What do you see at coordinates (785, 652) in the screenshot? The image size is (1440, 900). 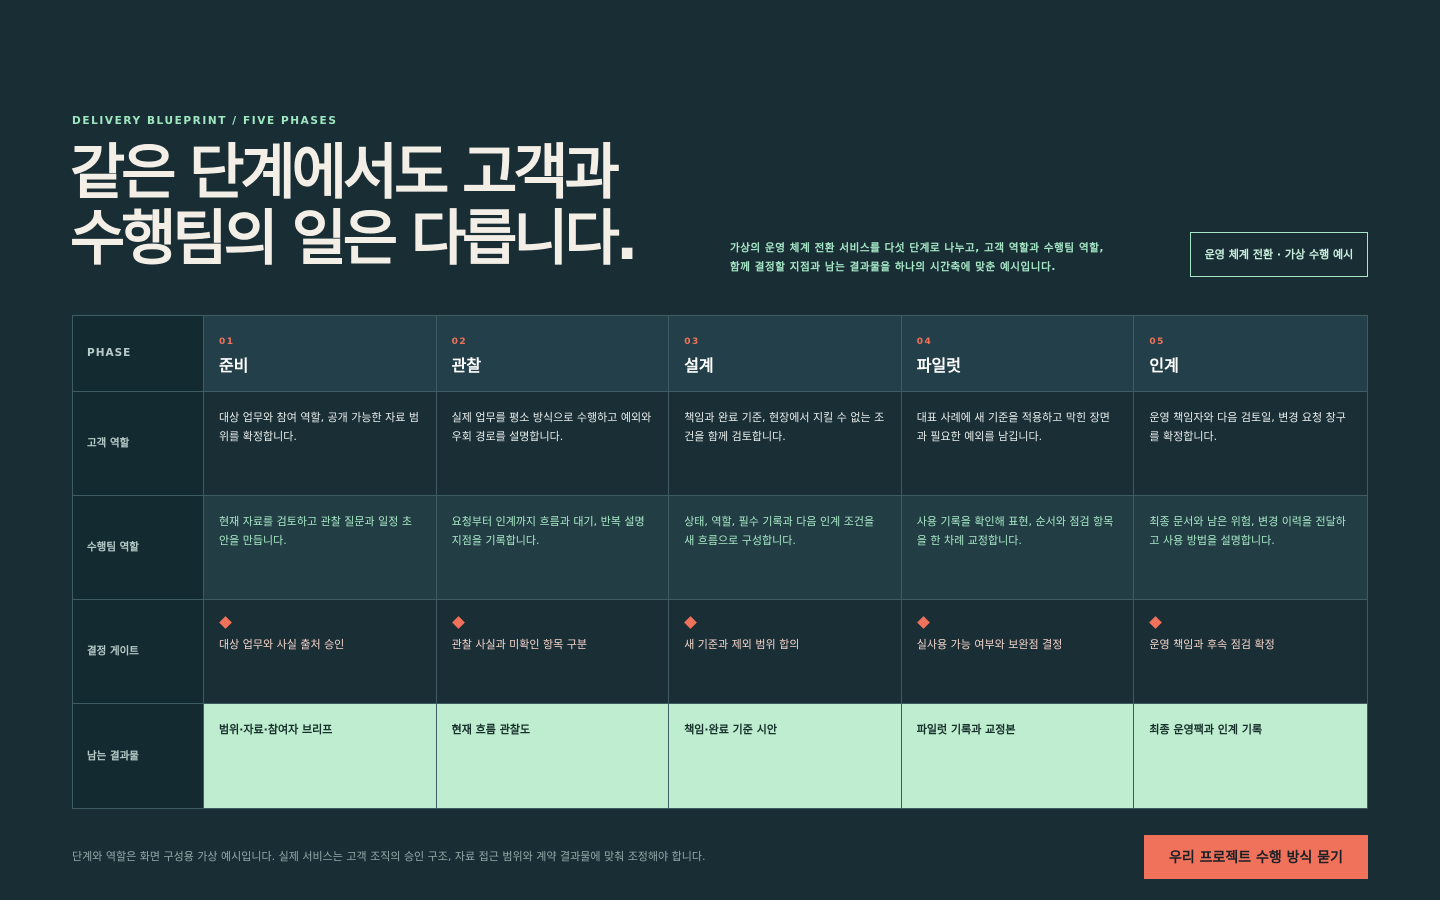 I see `decision-gate-cell: 새 기준과 제외 범위 합의` at bounding box center [785, 652].